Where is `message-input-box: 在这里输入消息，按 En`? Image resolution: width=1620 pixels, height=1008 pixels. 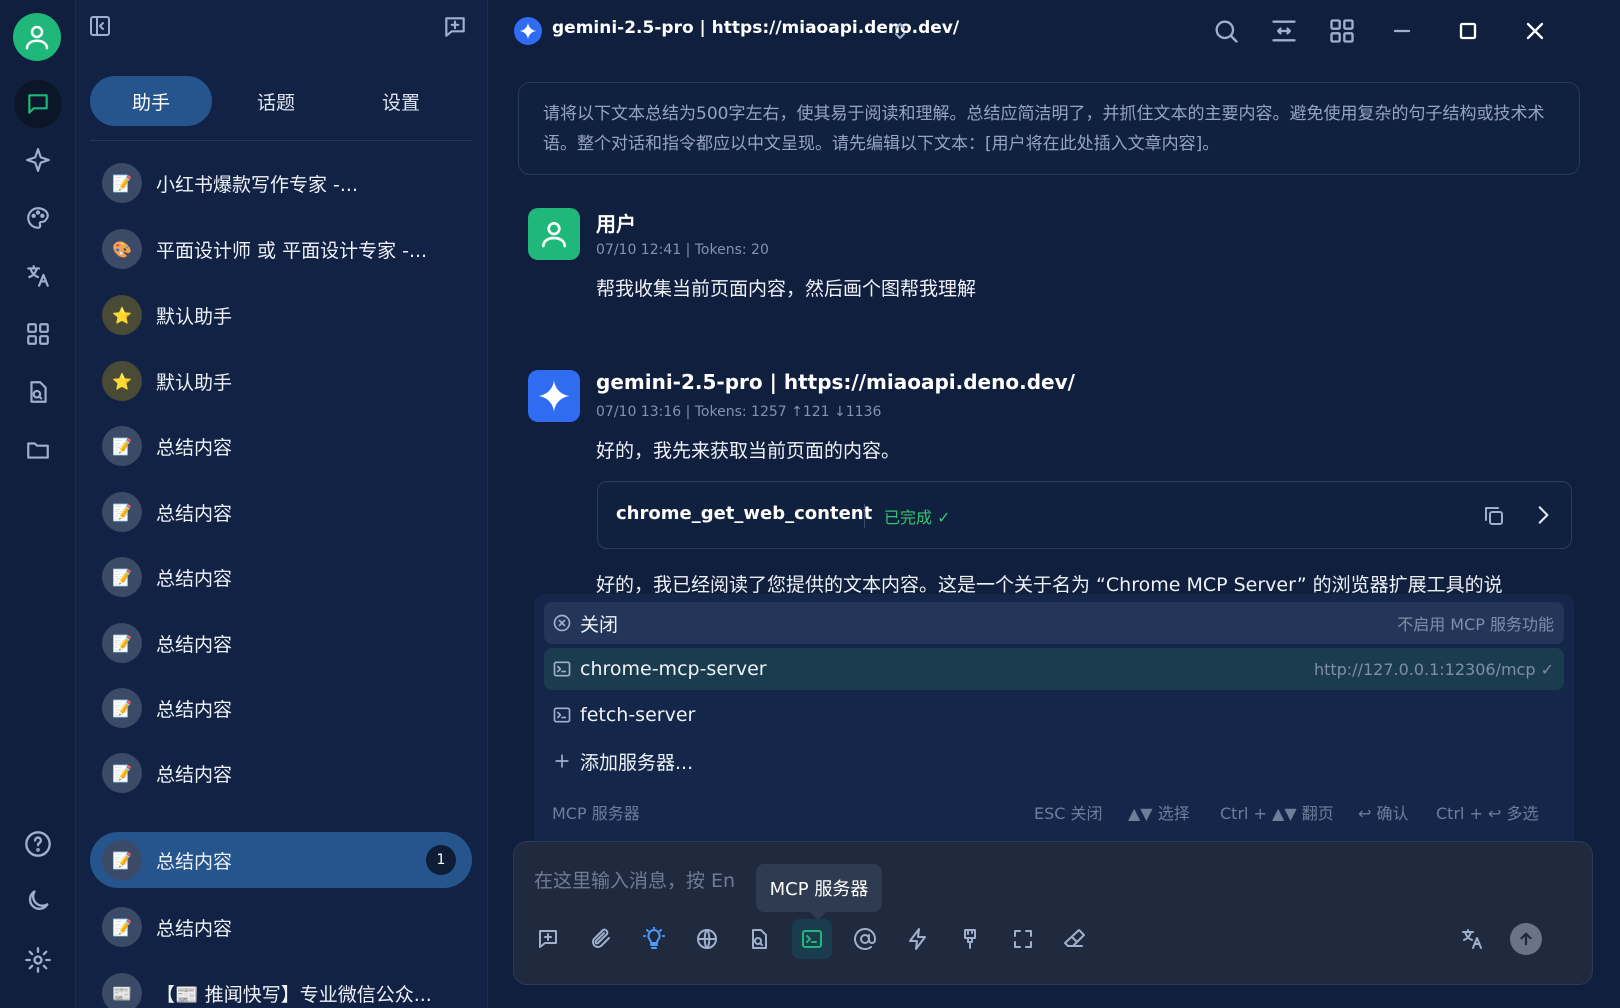
message-input-box: 在这里输入消息，按 En is located at coordinates (1053, 913).